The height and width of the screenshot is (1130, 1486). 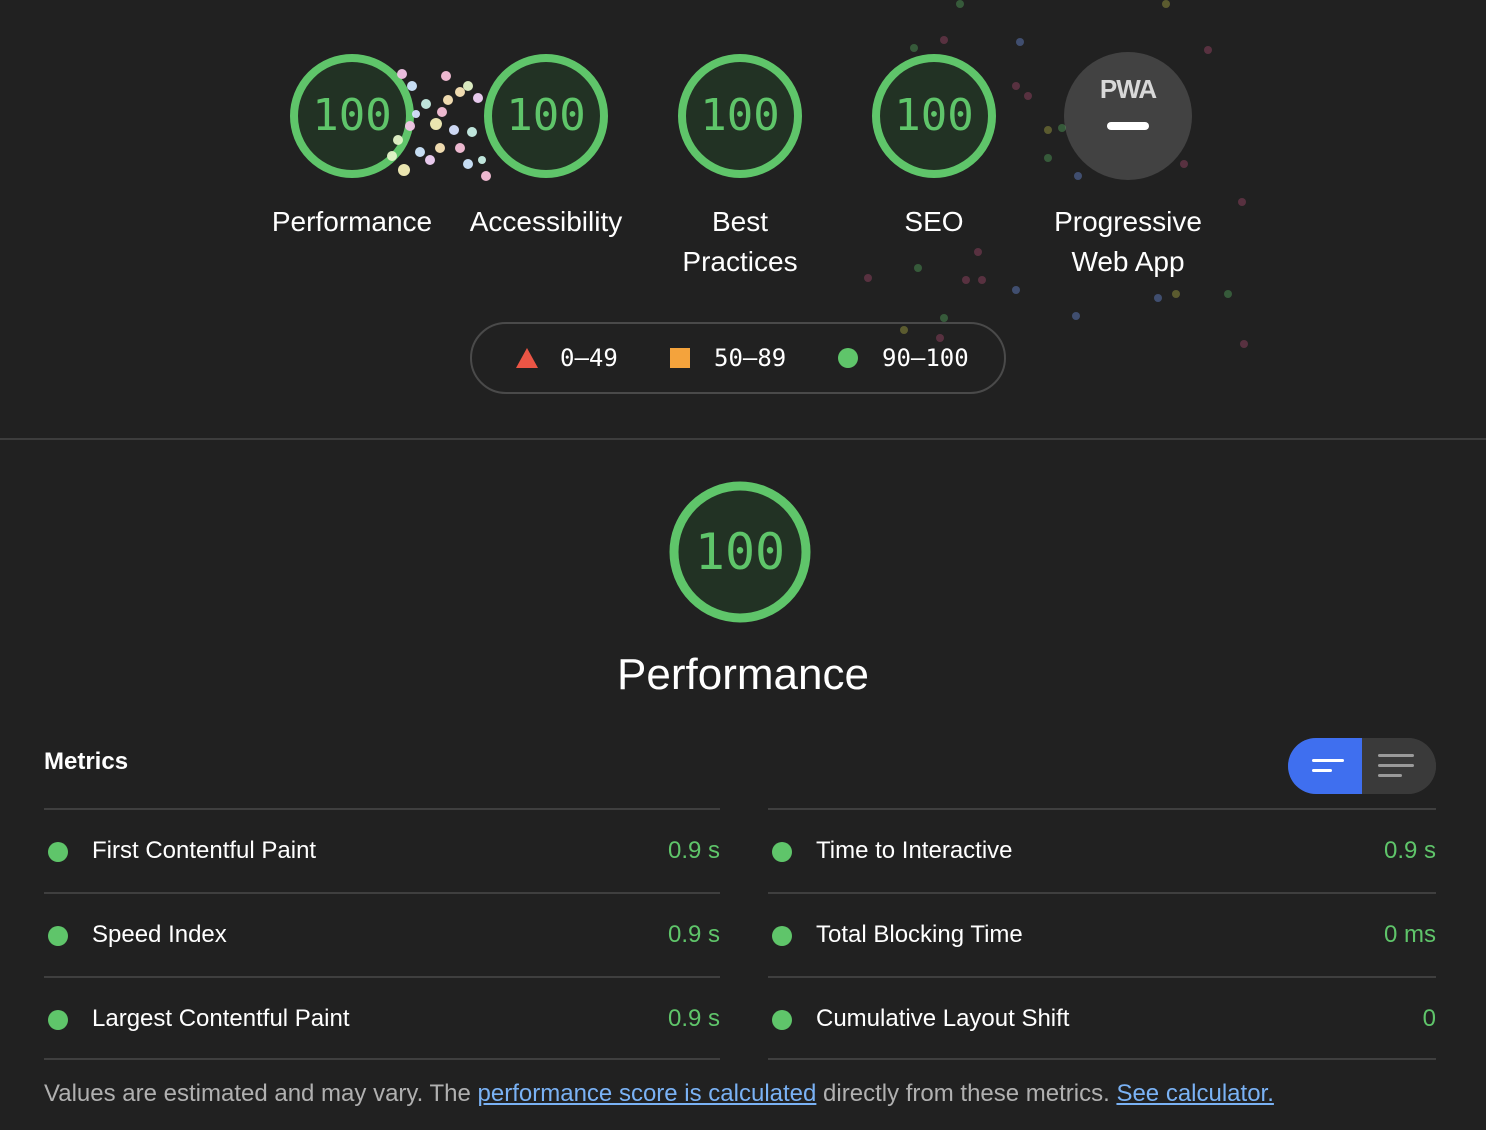 I want to click on metric-row: First Contentful Paint 0.9 s, so click(x=382, y=850).